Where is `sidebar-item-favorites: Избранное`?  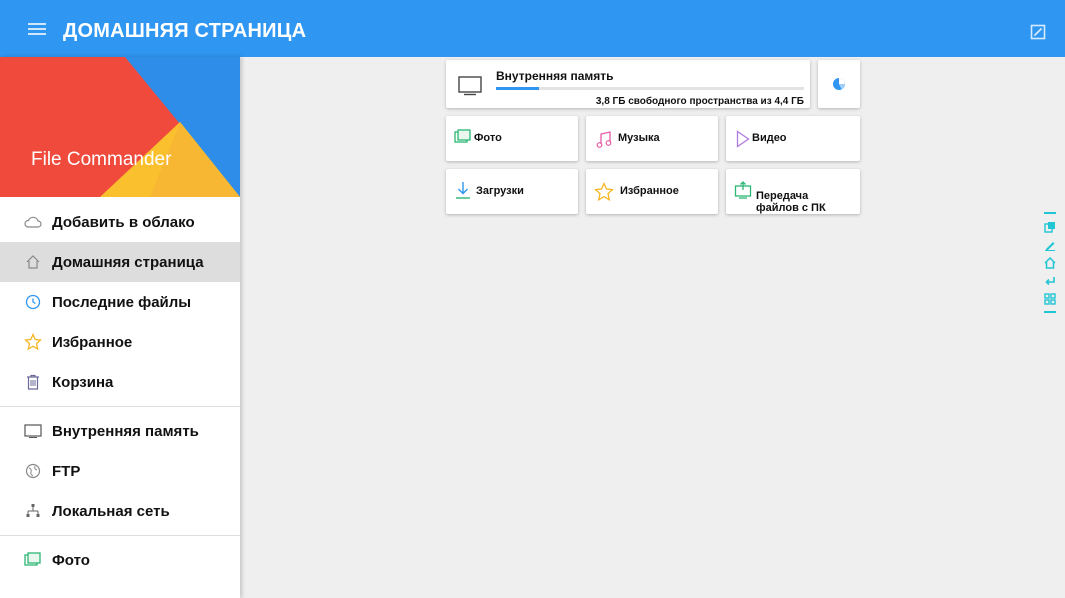
sidebar-item-favorites: Избранное is located at coordinates (120, 342).